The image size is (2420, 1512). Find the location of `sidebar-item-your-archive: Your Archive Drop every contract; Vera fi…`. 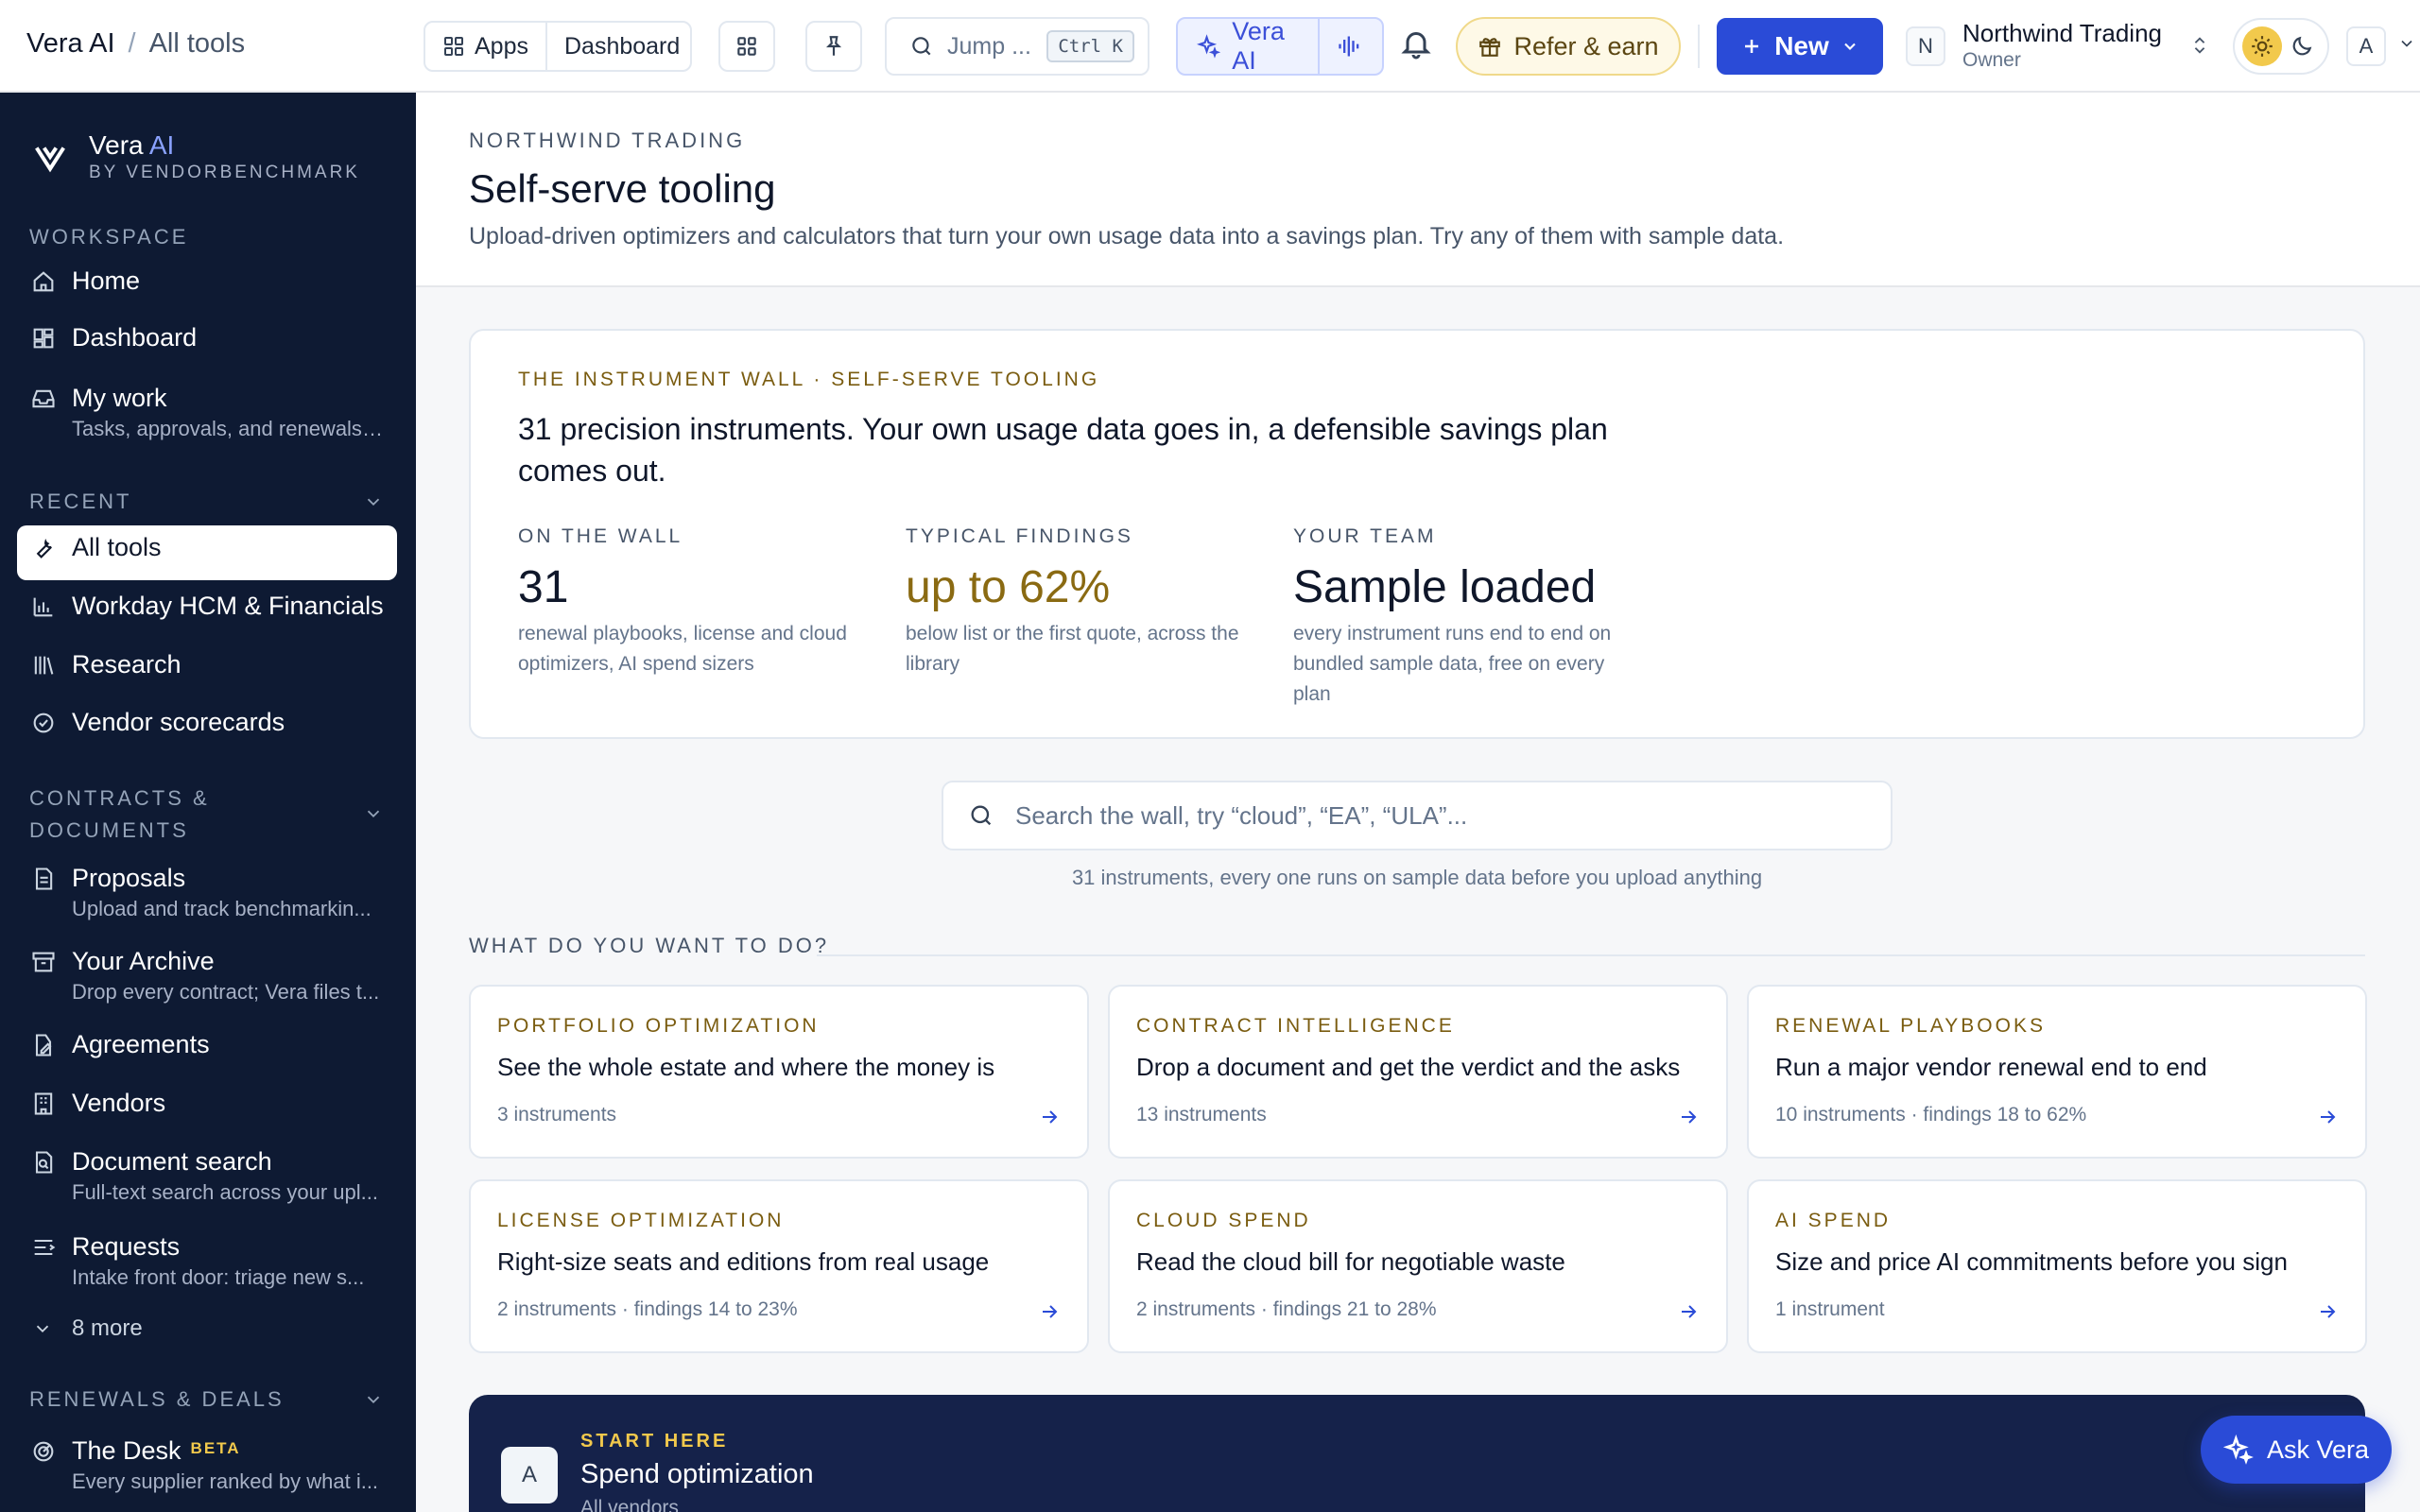

sidebar-item-your-archive: Your Archive Drop every contract; Vera fi… is located at coordinates (207, 975).